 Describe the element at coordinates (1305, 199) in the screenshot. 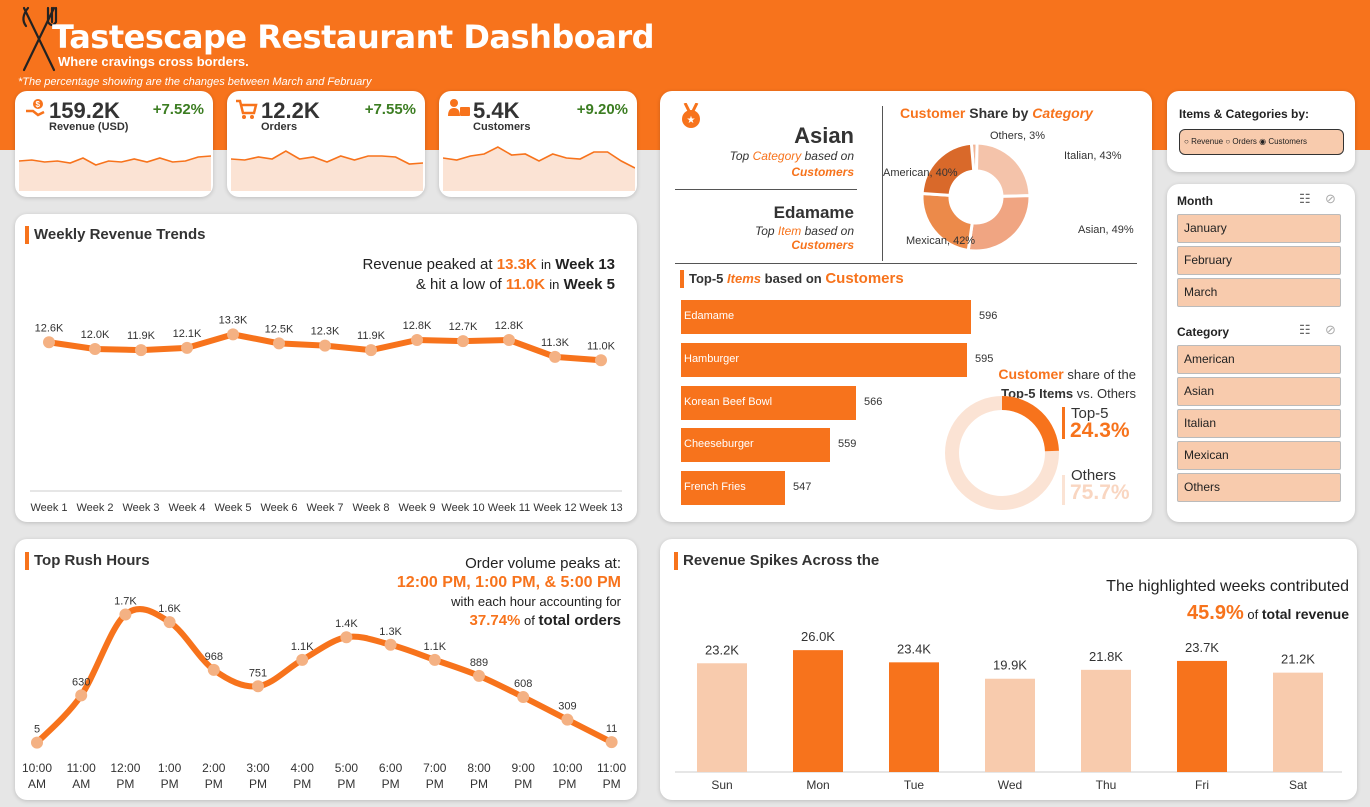

I see `multi-select-icon: ☷` at that location.